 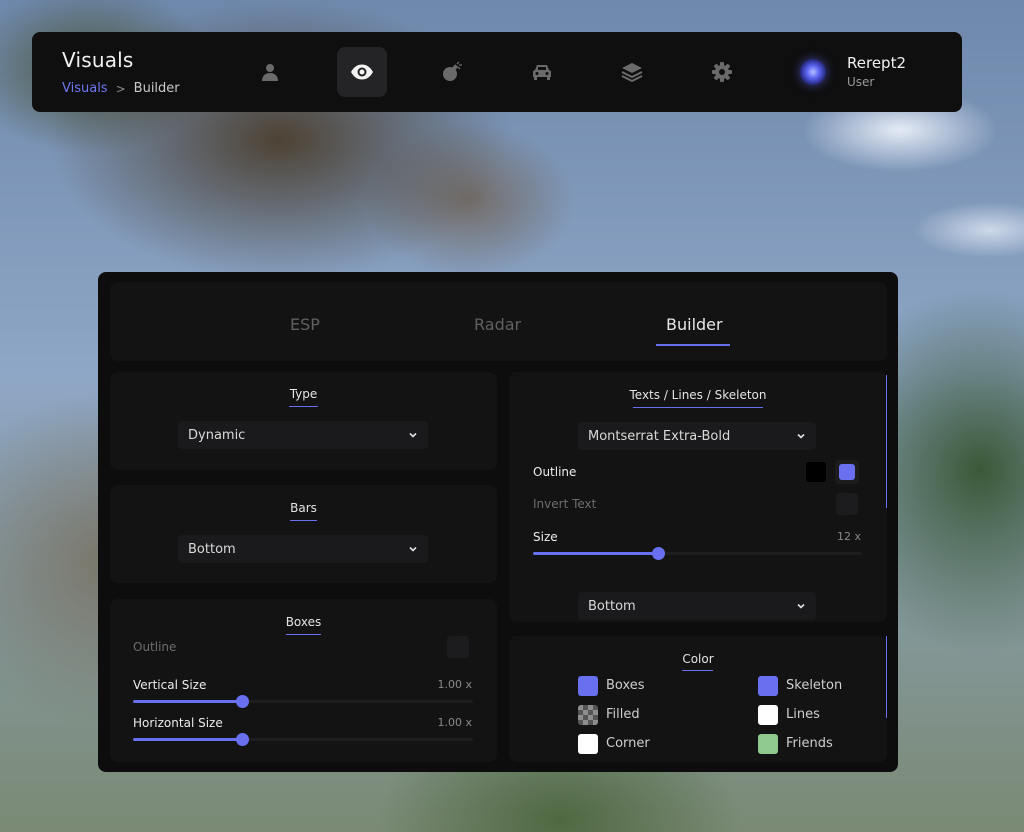 I want to click on friends-color-label: Friends, so click(x=809, y=743).